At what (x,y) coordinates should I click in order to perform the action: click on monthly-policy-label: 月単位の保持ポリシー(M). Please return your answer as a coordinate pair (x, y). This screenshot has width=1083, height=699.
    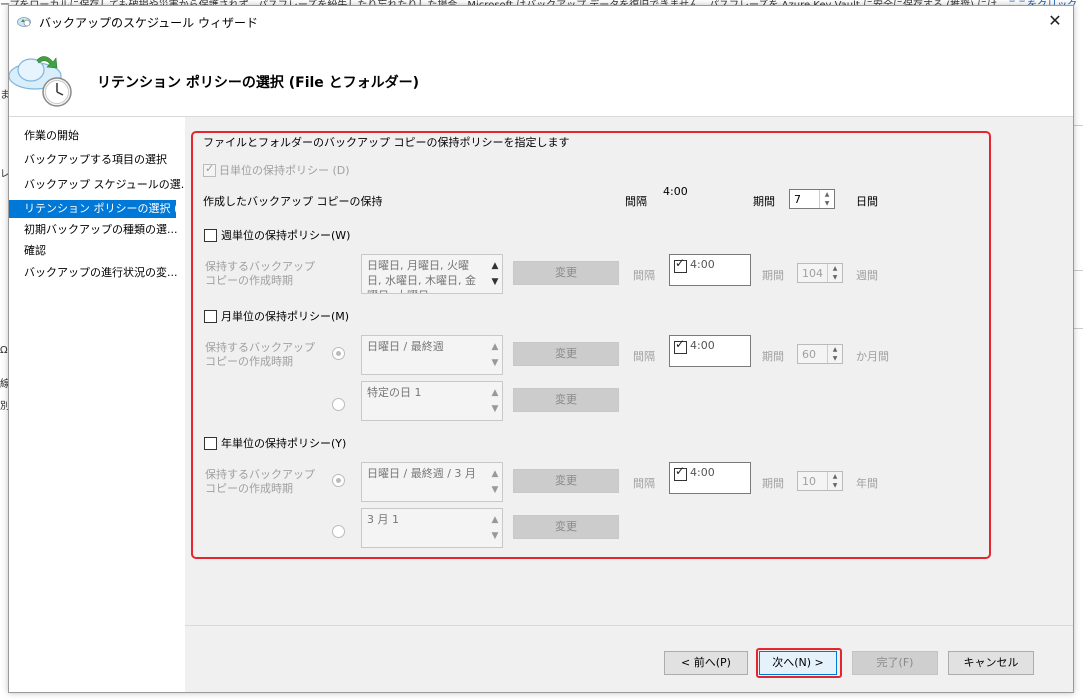
    Looking at the image, I should click on (285, 316).